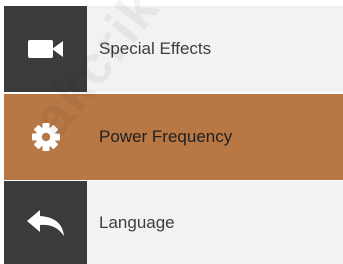 The image size is (343, 264). I want to click on video-camera-icon, so click(45, 49).